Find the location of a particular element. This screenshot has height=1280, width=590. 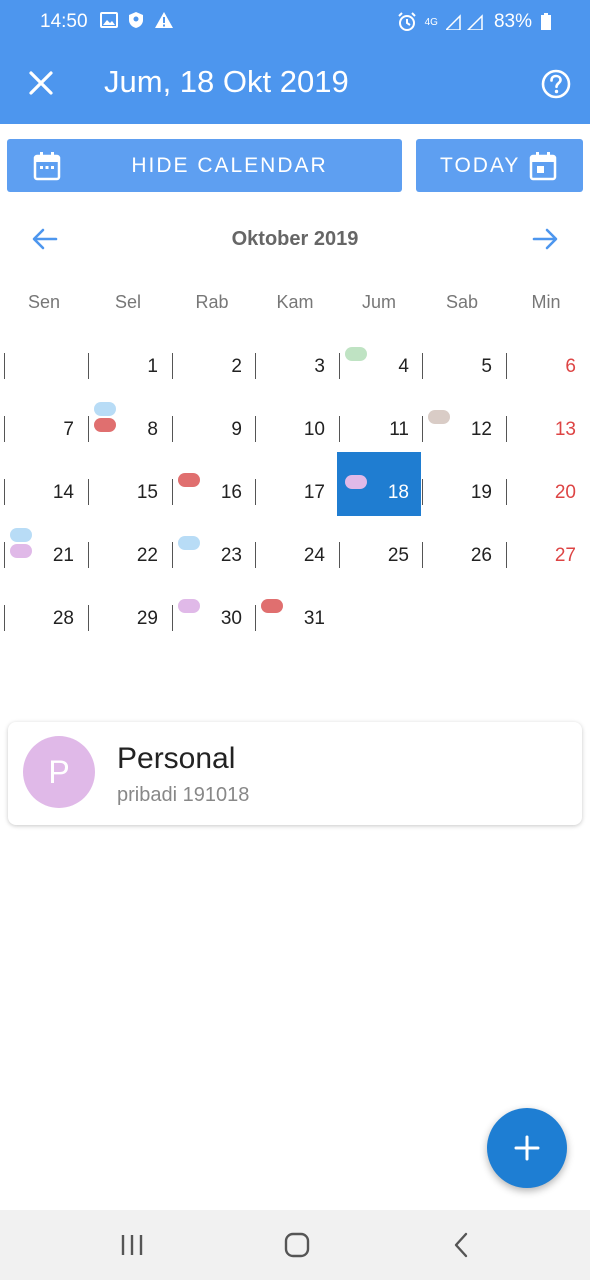

back-icon is located at coordinates (462, 1245).